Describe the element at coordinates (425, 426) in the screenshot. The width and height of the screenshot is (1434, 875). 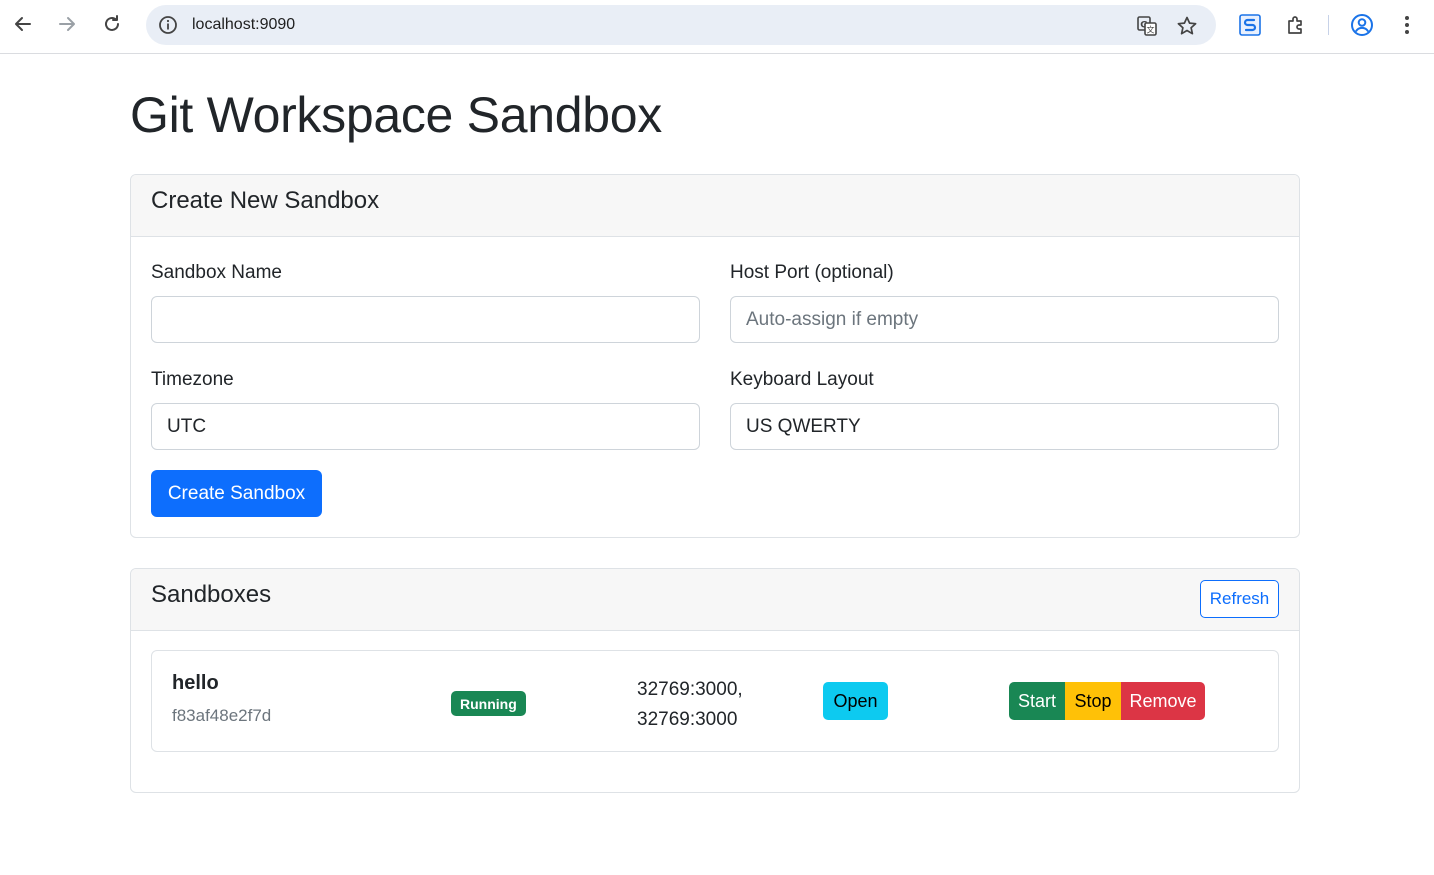
I see `timezone-input: UTC` at that location.